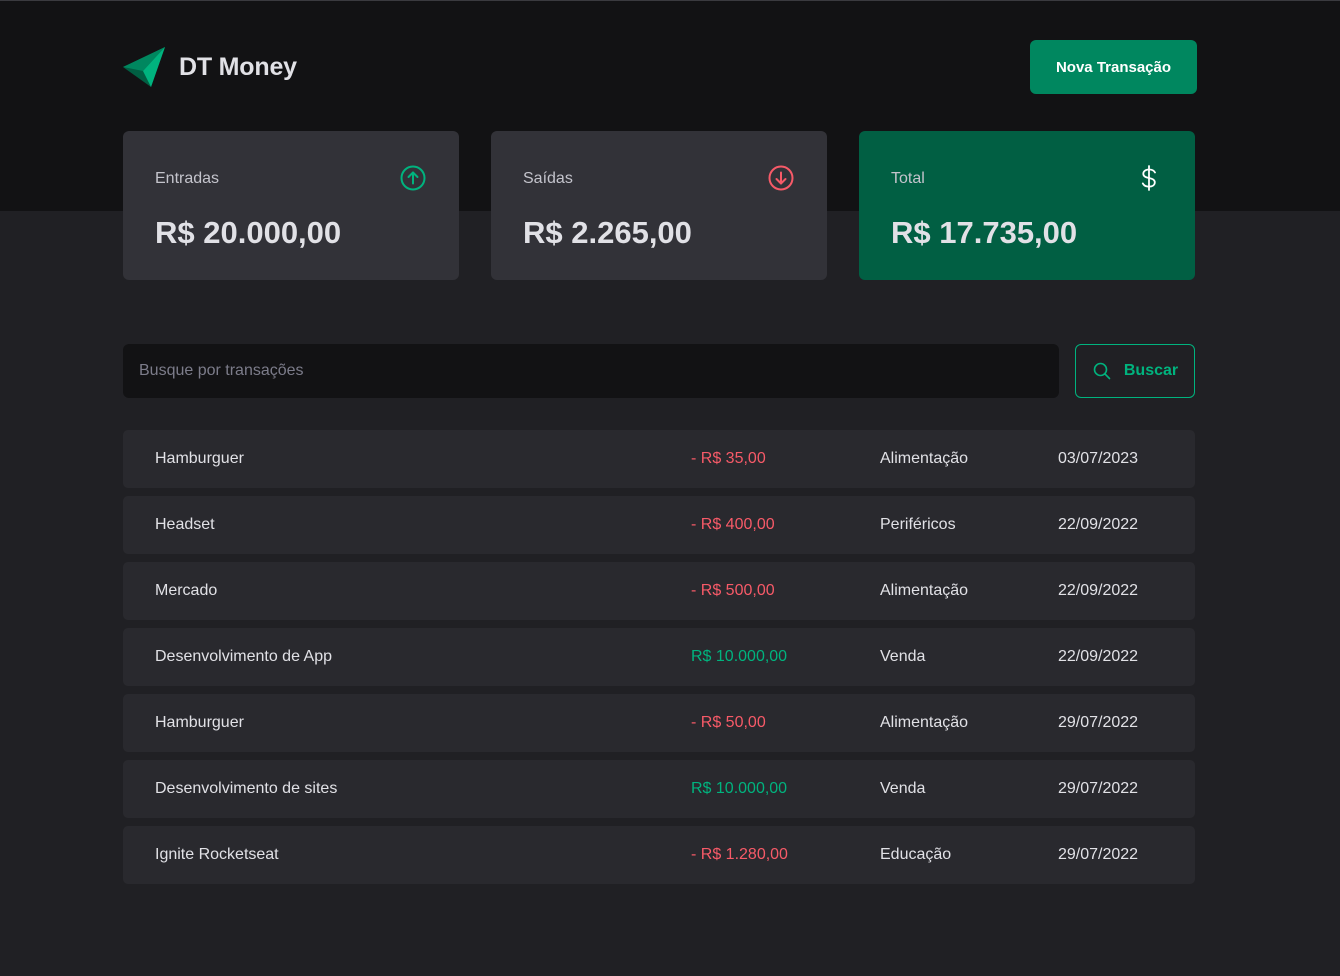 This screenshot has width=1340, height=976. I want to click on app-header: DT Money Nova Transação, so click(660, 67).